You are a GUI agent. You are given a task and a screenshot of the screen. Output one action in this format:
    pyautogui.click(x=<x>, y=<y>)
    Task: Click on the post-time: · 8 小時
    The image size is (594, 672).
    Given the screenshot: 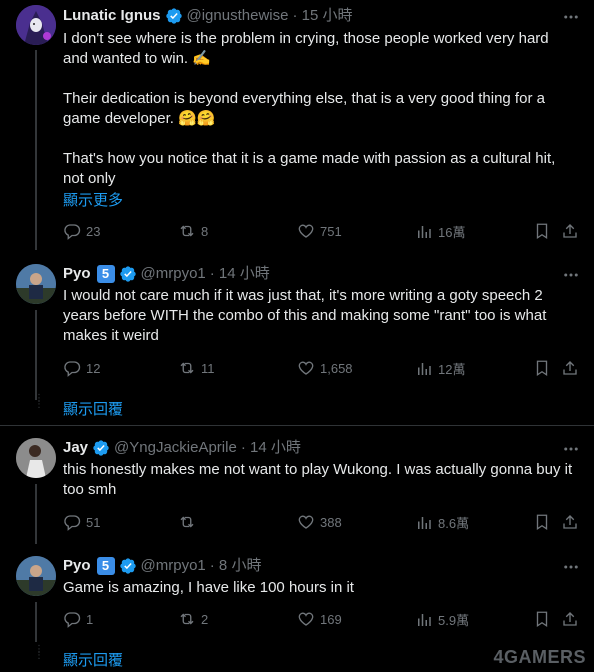 What is the action you would take?
    pyautogui.click(x=236, y=566)
    